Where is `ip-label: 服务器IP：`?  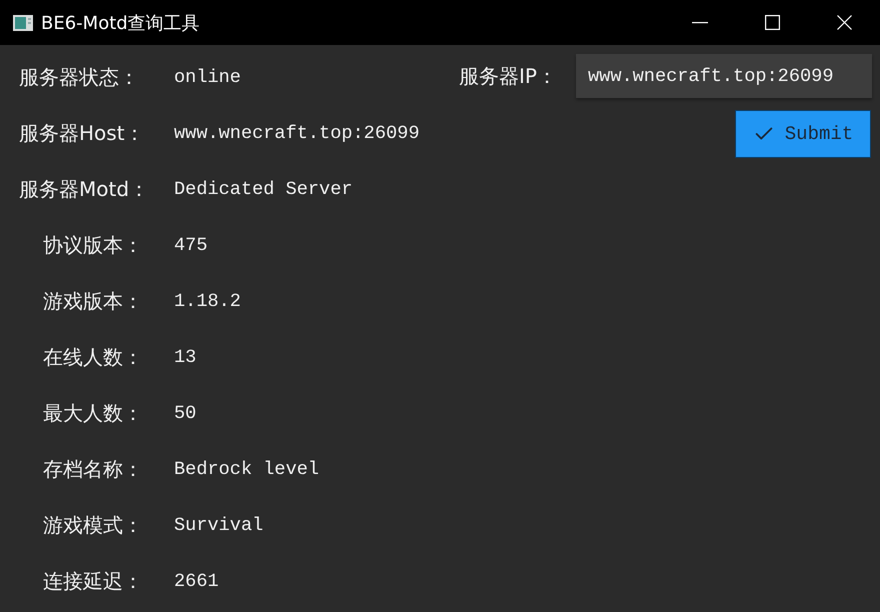 ip-label: 服务器IP： is located at coordinates (508, 76).